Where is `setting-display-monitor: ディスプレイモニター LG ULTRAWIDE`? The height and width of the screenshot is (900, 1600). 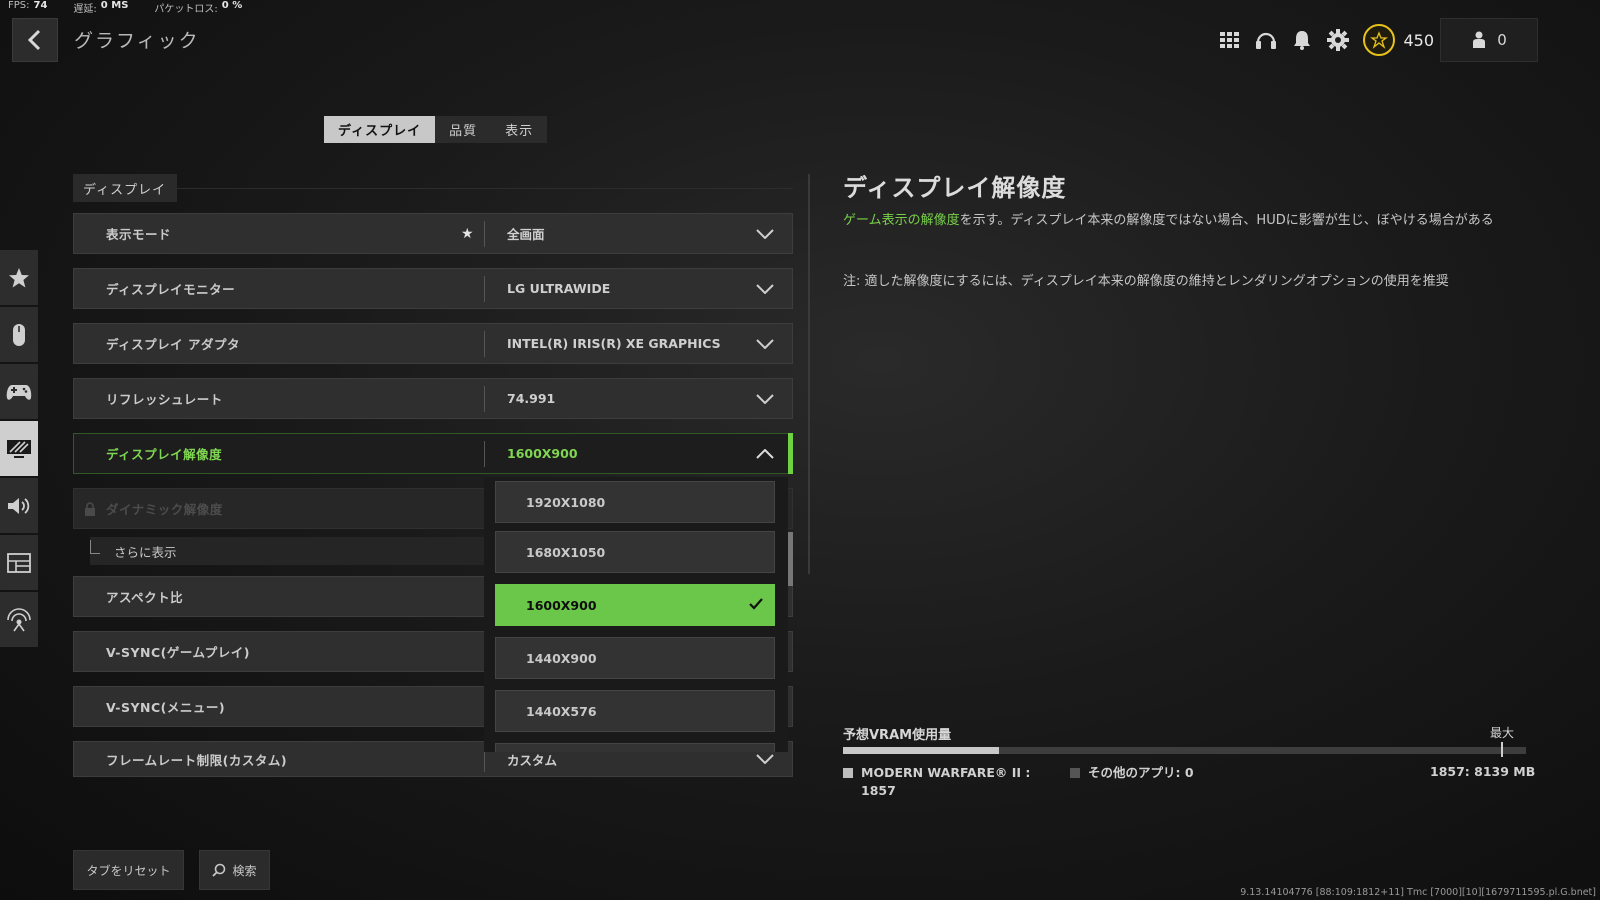 setting-display-monitor: ディスプレイモニター LG ULTRAWIDE is located at coordinates (433, 288).